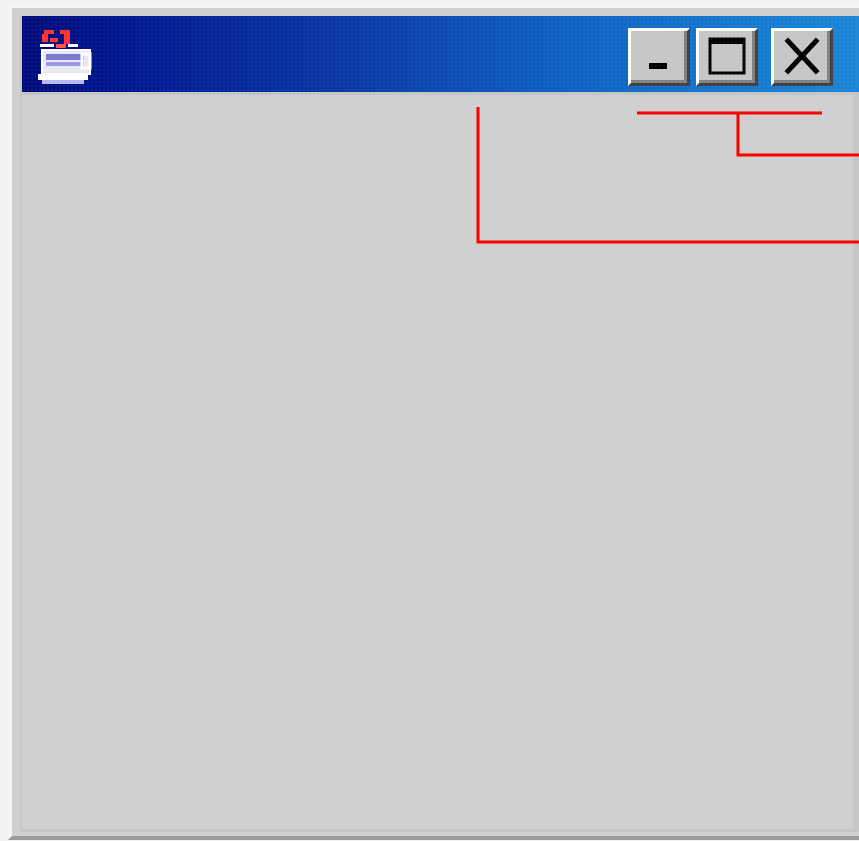  I want to click on maximize-button, so click(727, 57).